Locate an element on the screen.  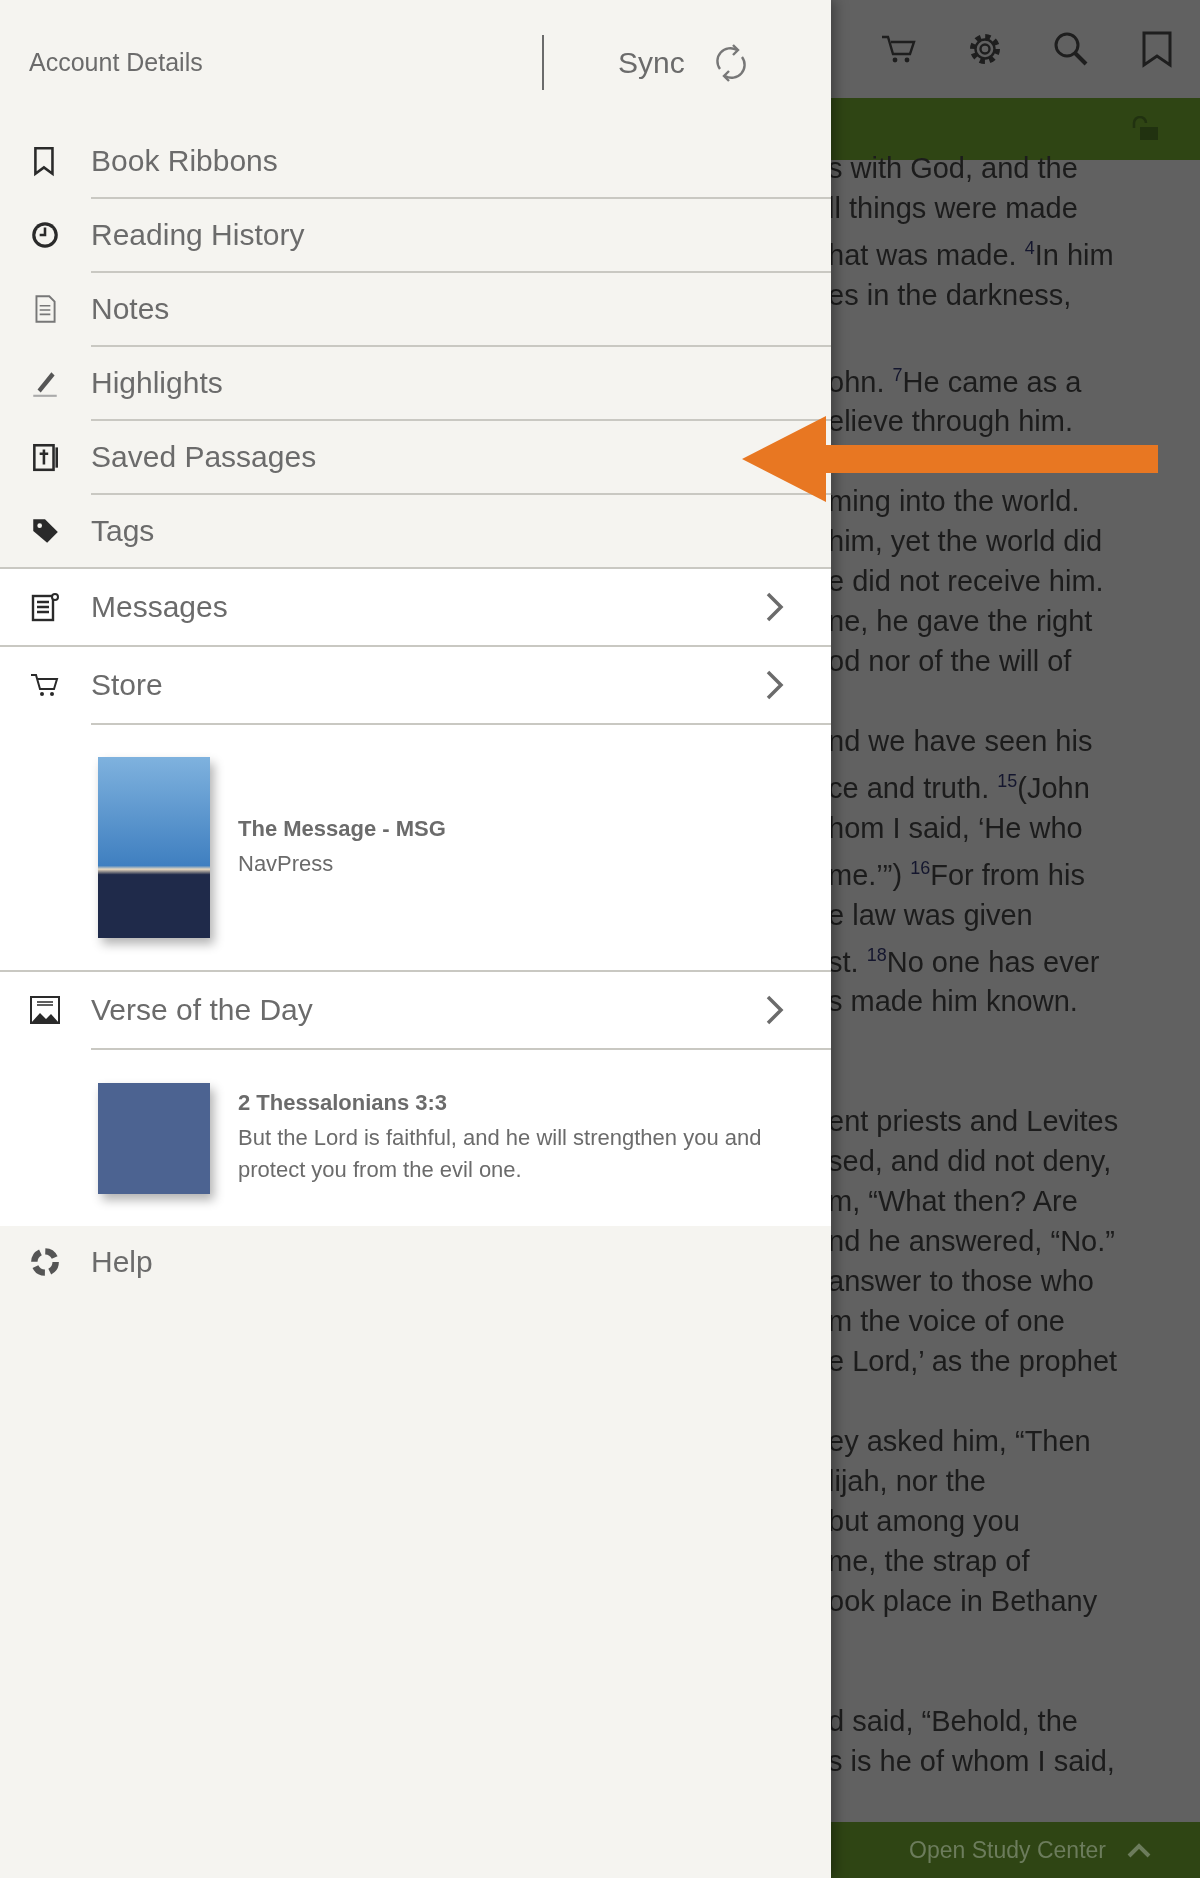
verse-reference: 2 Thessalonians 3:3 is located at coordinates (343, 1103).